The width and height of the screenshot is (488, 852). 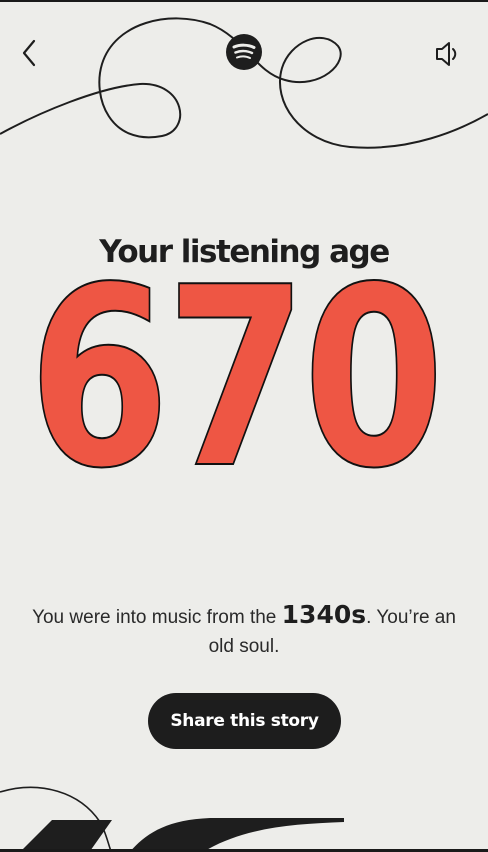 What do you see at coordinates (244, 721) in the screenshot?
I see `share-story-button: Share this story` at bounding box center [244, 721].